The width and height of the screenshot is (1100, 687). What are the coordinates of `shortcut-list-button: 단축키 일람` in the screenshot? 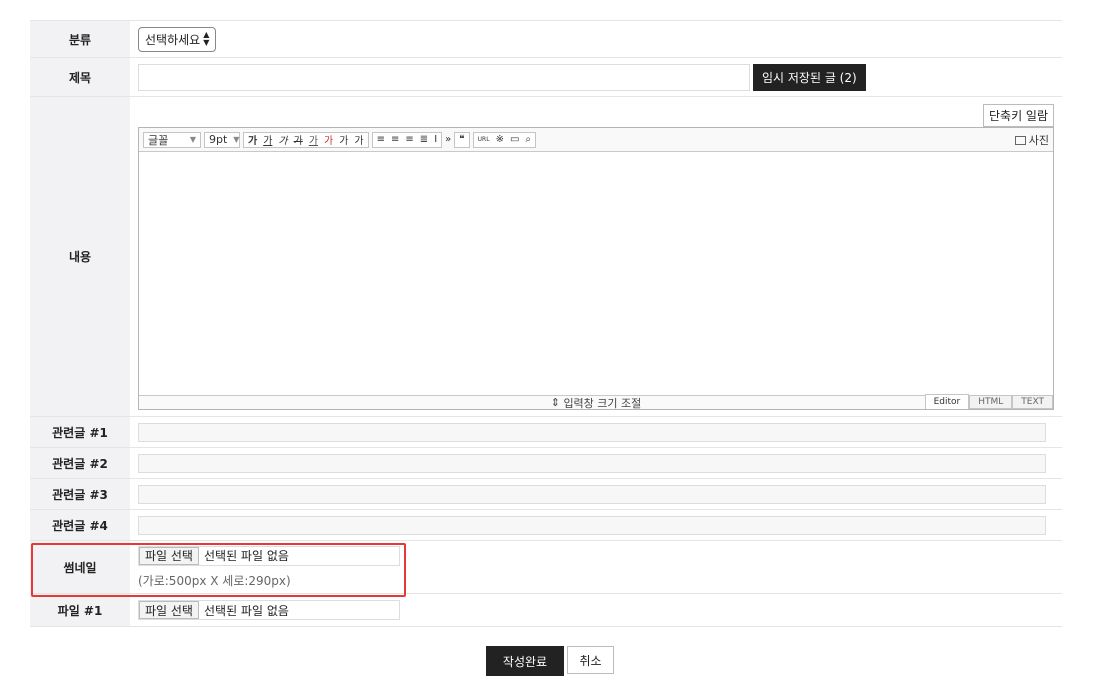 It's located at (1018, 115).